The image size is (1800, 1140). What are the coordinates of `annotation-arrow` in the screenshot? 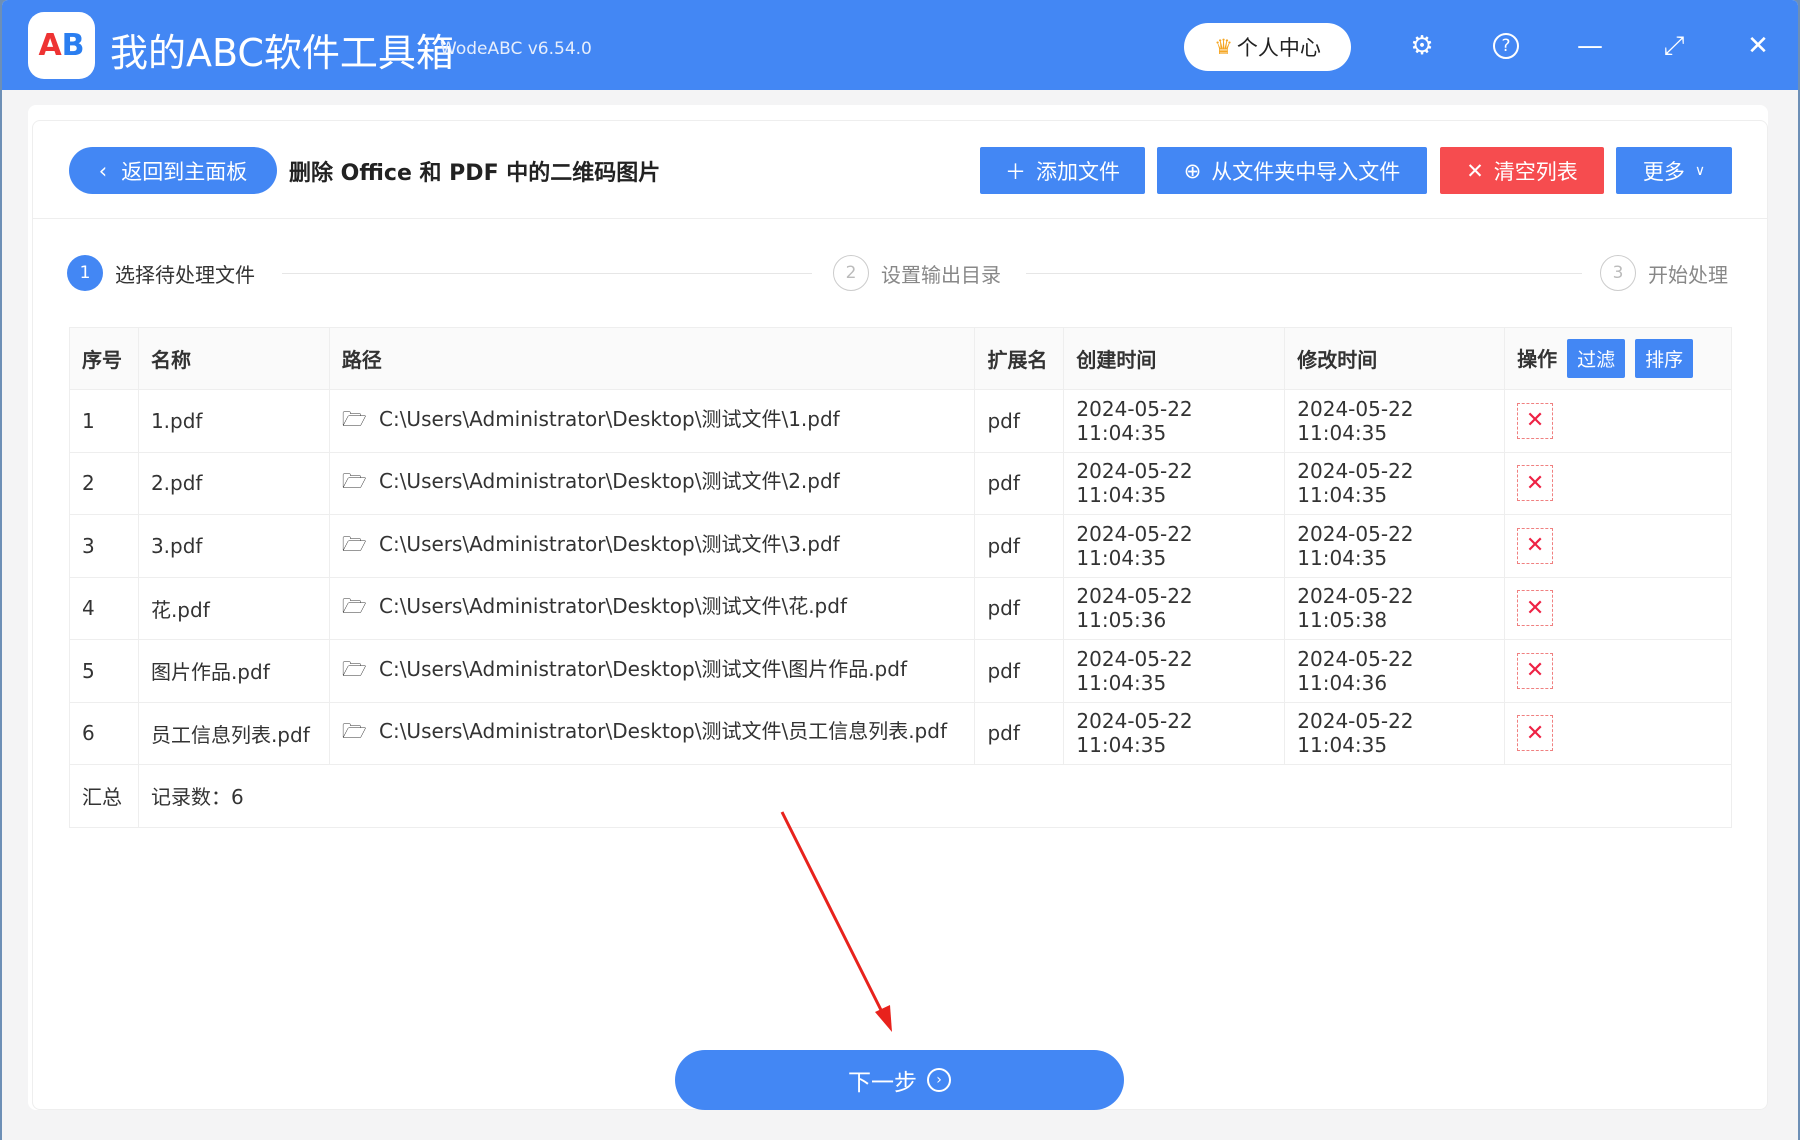 It's located at (836, 921).